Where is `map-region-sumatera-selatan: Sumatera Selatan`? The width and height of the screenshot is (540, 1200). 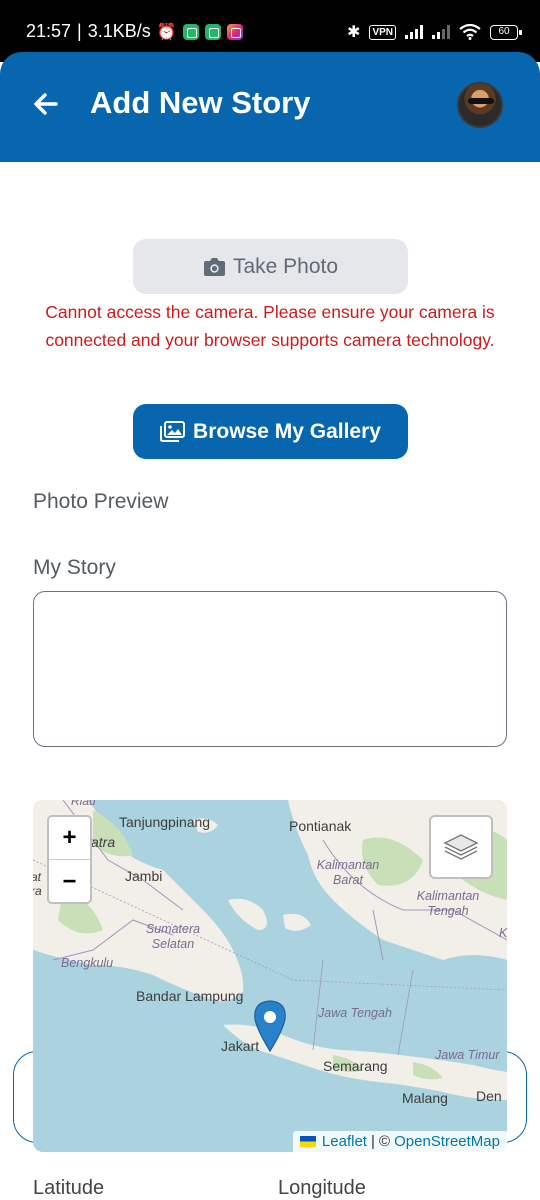 map-region-sumatera-selatan: Sumatera Selatan is located at coordinates (173, 936).